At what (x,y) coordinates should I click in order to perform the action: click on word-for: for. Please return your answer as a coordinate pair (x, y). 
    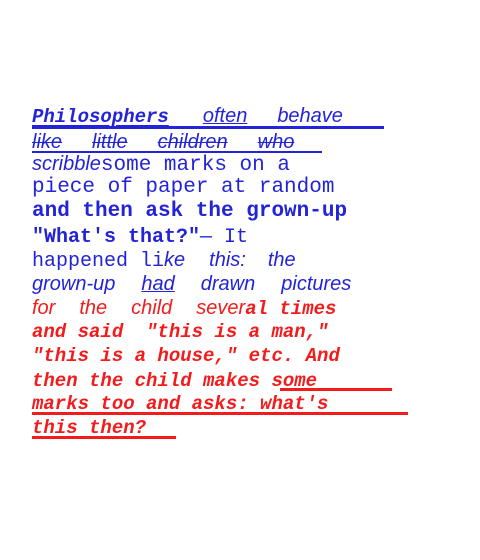
    Looking at the image, I should click on (44, 308).